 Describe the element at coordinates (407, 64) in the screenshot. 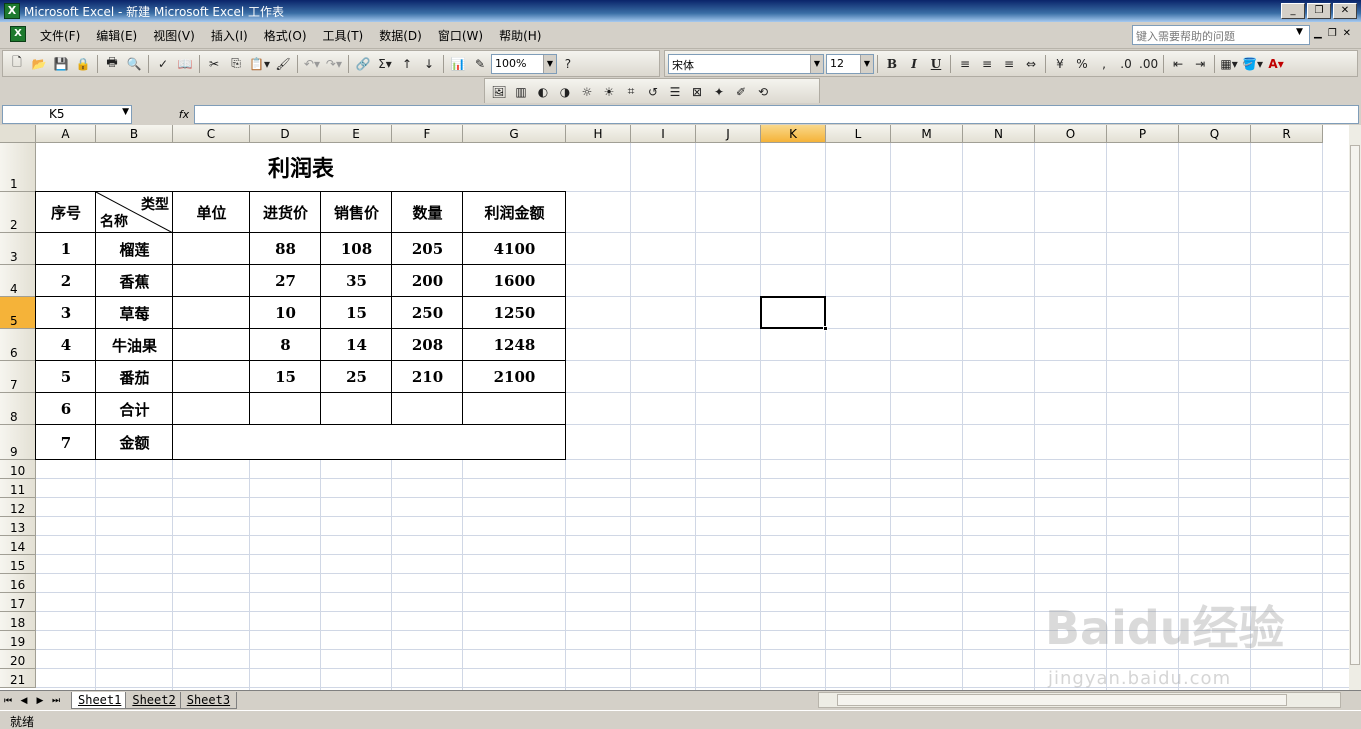

I see `sort-ascending-icon: ↑` at that location.